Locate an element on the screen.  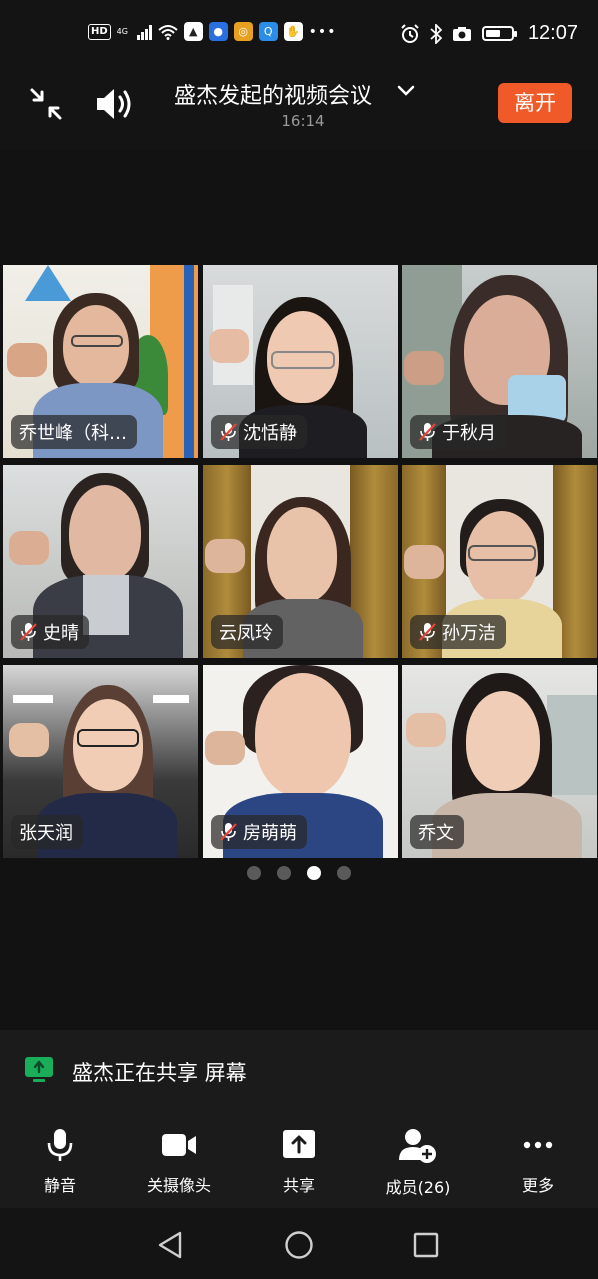
participant-name: 乔文 is located at coordinates (436, 833).